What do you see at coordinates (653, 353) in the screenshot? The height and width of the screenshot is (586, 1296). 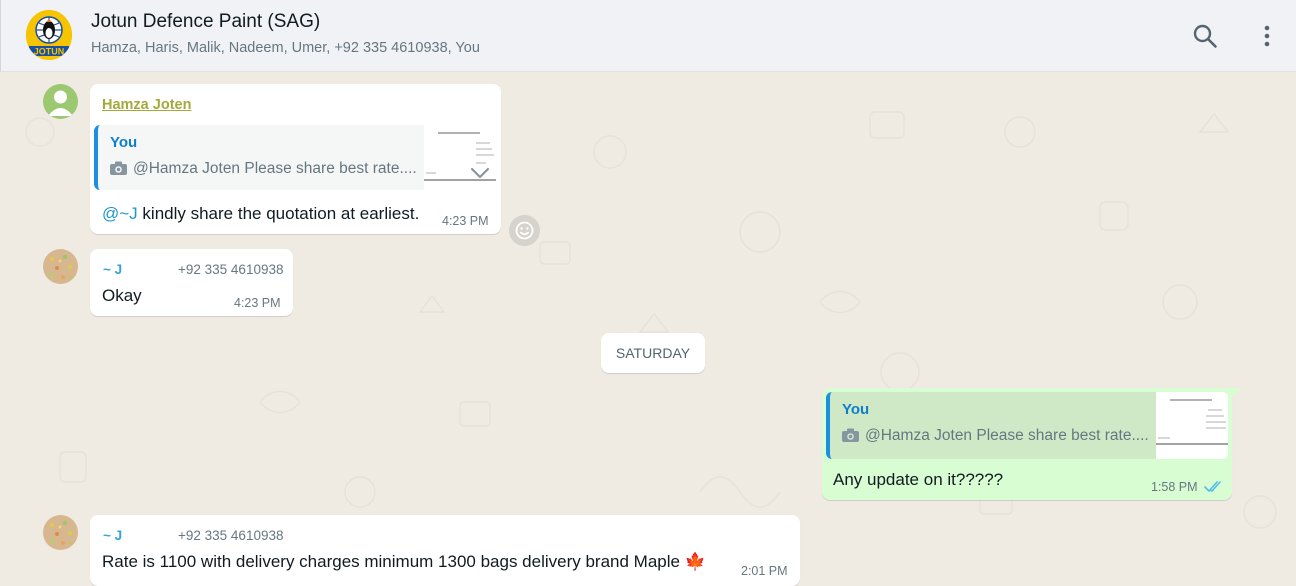 I see `date-divider: SATURDAY` at bounding box center [653, 353].